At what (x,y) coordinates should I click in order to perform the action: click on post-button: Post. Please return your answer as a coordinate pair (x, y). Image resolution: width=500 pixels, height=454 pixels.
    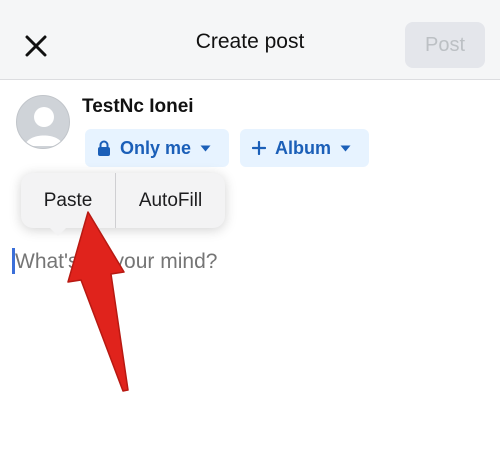
    Looking at the image, I should click on (445, 45).